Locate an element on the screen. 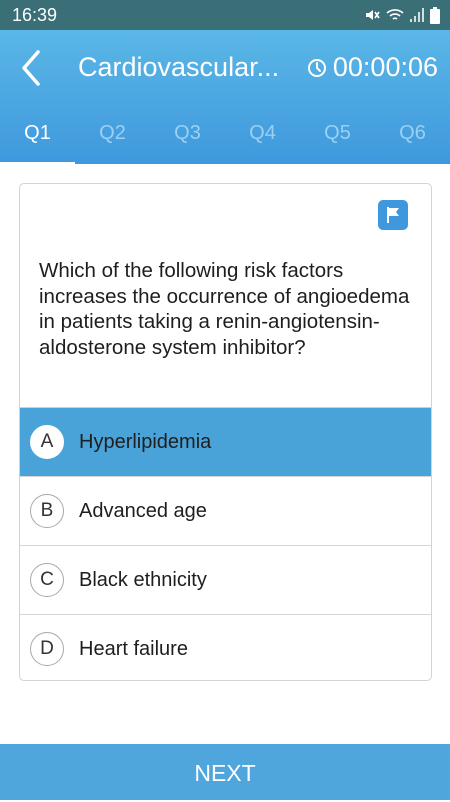  option-a: A Hyperlipidemia is located at coordinates (225, 442).